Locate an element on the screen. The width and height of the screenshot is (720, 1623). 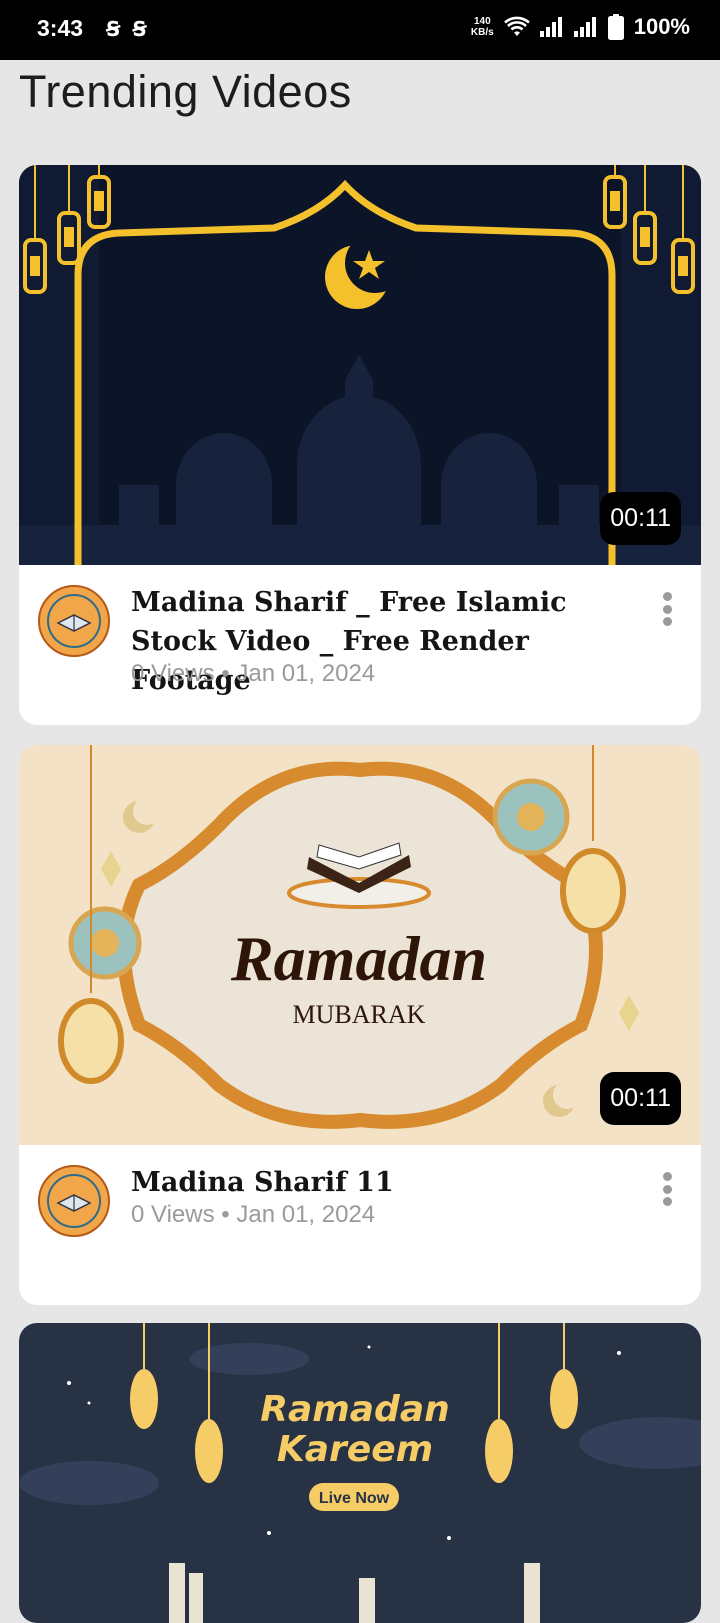
notification-icons: Ꞩ Ꞩ is located at coordinates (126, 30).